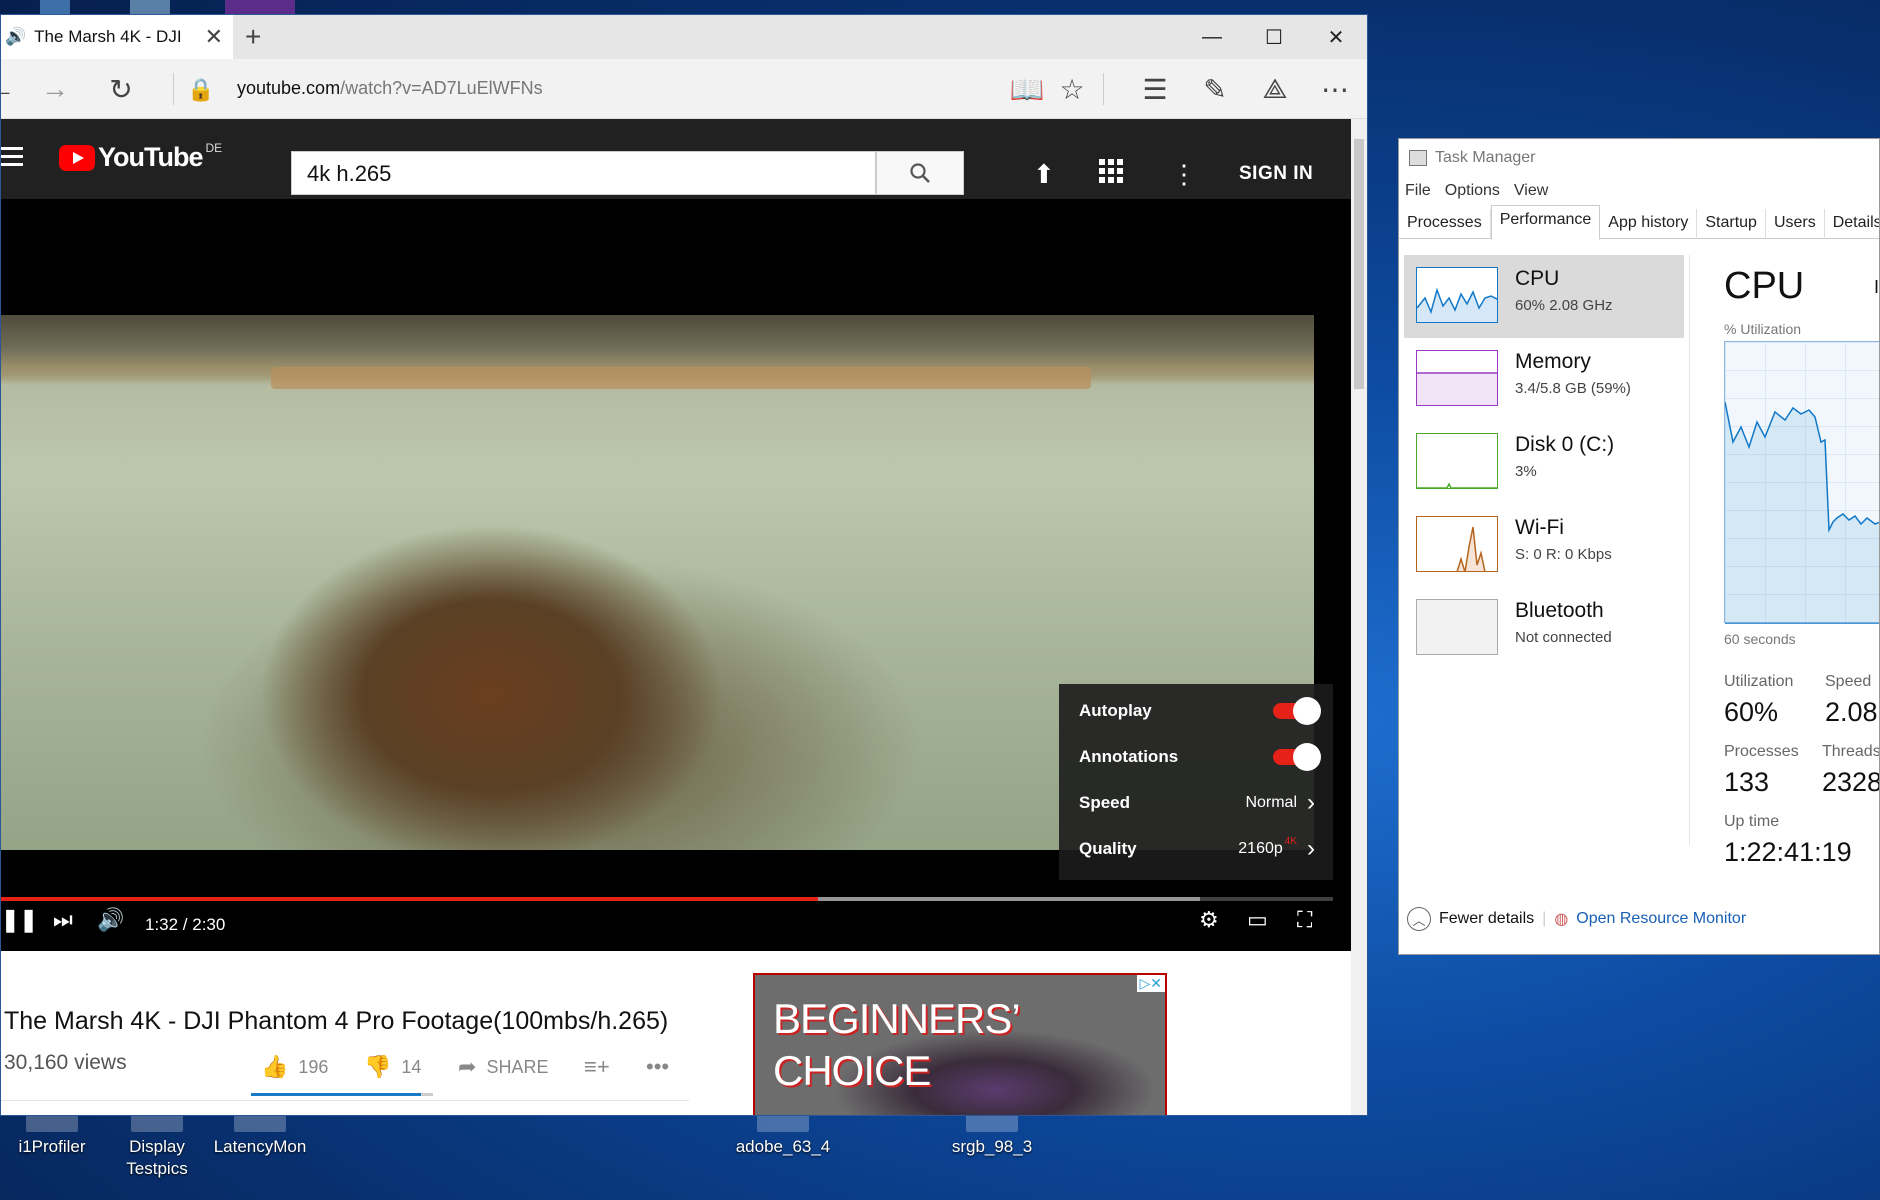 This screenshot has width=1880, height=1200. What do you see at coordinates (897, 1018) in the screenshot?
I see `ad-line-1: BEGINNERS’` at bounding box center [897, 1018].